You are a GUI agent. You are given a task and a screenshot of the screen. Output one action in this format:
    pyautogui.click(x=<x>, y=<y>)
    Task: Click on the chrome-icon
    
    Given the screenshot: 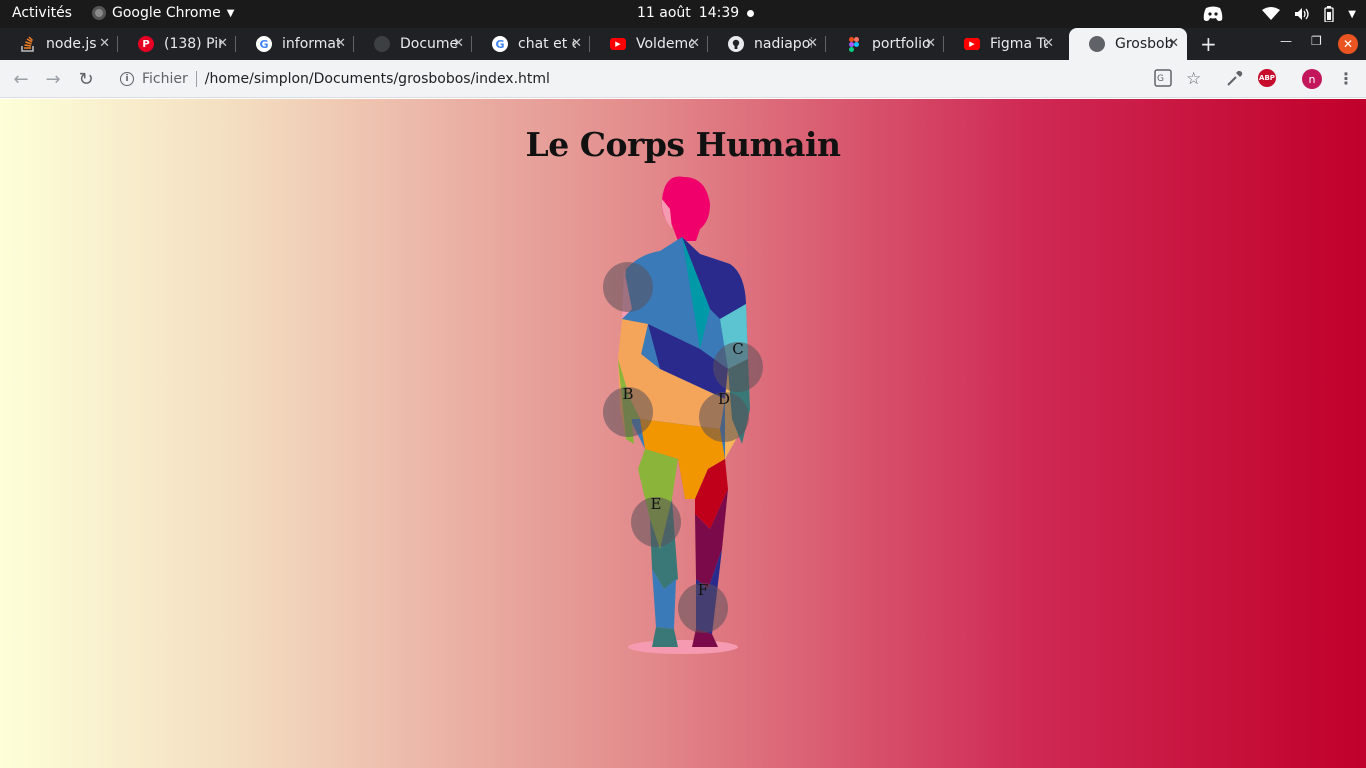 What is the action you would take?
    pyautogui.click(x=99, y=13)
    